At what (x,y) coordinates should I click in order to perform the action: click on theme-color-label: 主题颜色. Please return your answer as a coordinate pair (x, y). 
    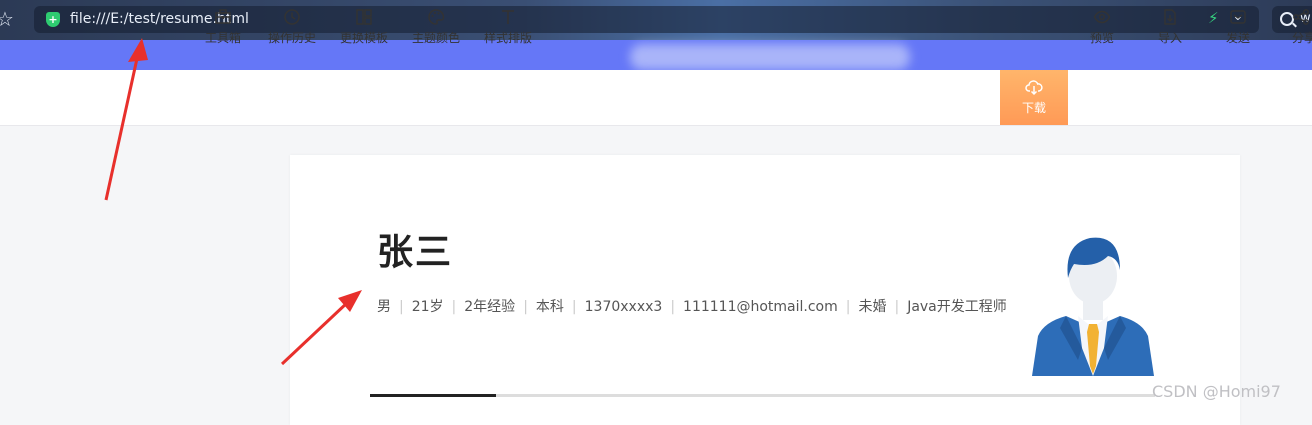
    Looking at the image, I should click on (435, 38).